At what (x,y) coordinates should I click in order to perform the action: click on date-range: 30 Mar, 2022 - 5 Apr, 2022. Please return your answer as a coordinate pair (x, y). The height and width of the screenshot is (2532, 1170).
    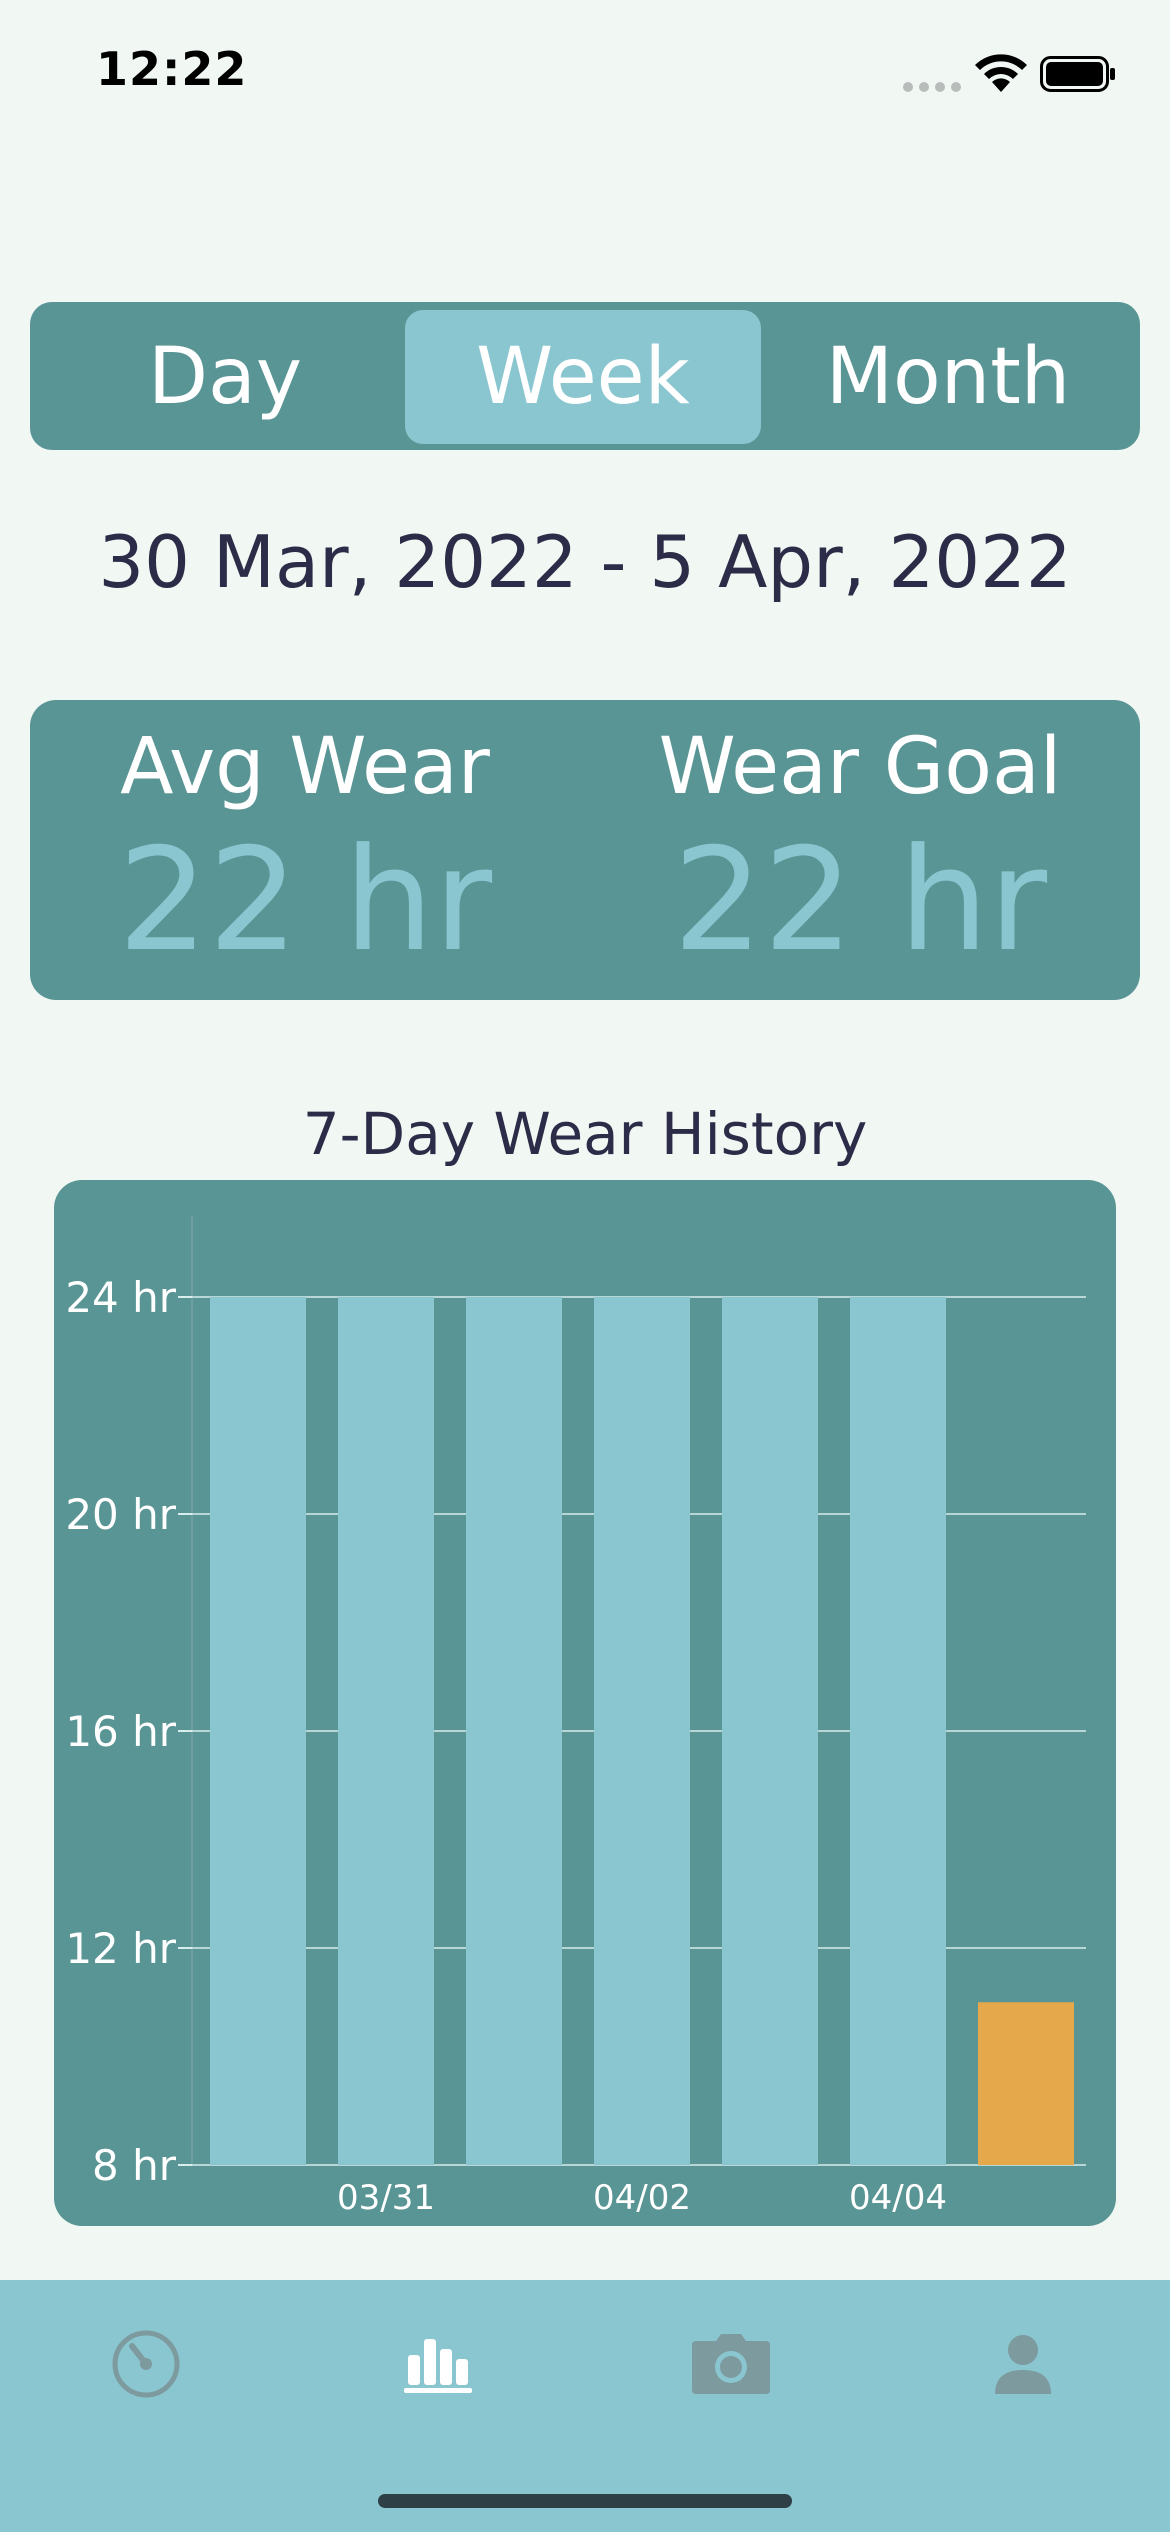
    Looking at the image, I should click on (585, 562).